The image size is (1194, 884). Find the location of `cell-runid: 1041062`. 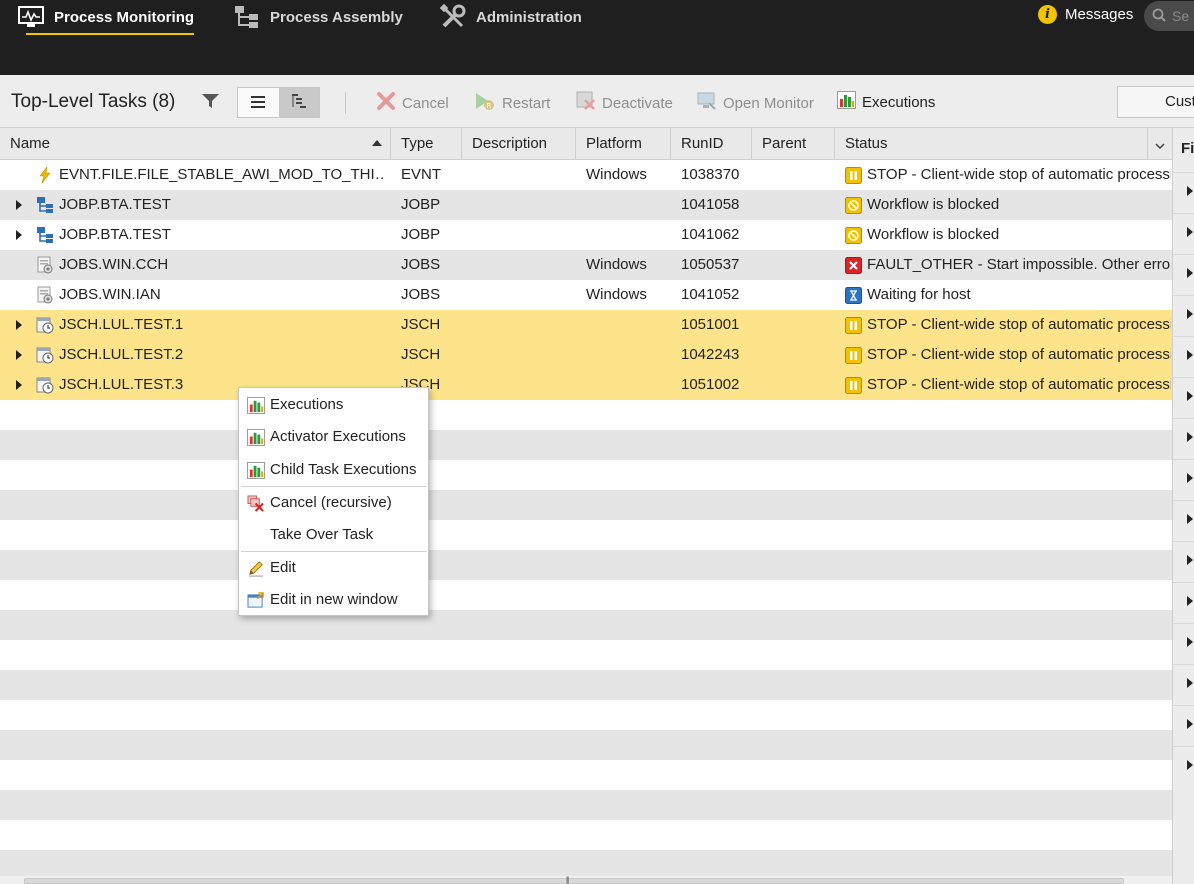

cell-runid: 1041062 is located at coordinates (710, 234).